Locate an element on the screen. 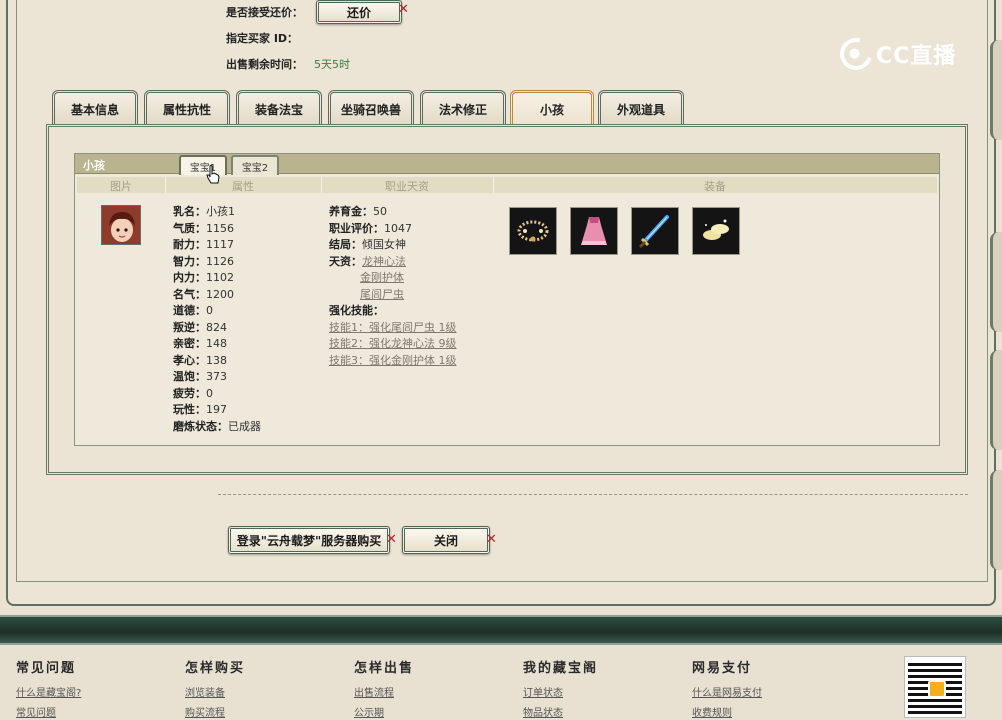 The image size is (1002, 720). enhanced-skill-link: 技能2：强化龙神心法 9级 is located at coordinates (393, 343).